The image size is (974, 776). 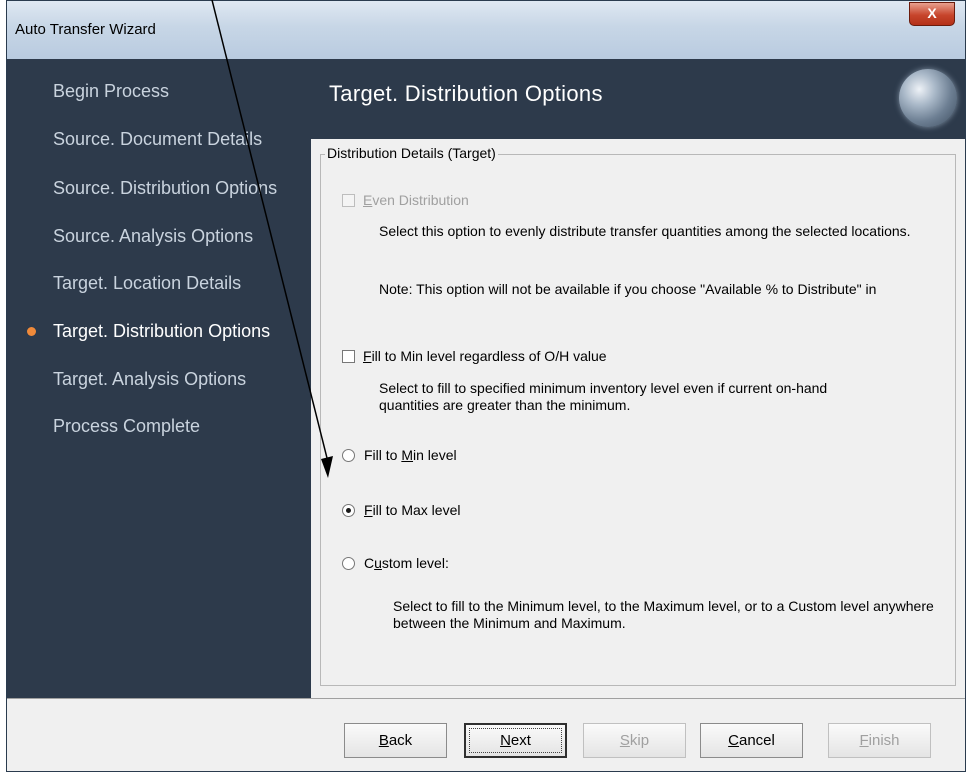 What do you see at coordinates (928, 98) in the screenshot?
I see `globe-logo-icon` at bounding box center [928, 98].